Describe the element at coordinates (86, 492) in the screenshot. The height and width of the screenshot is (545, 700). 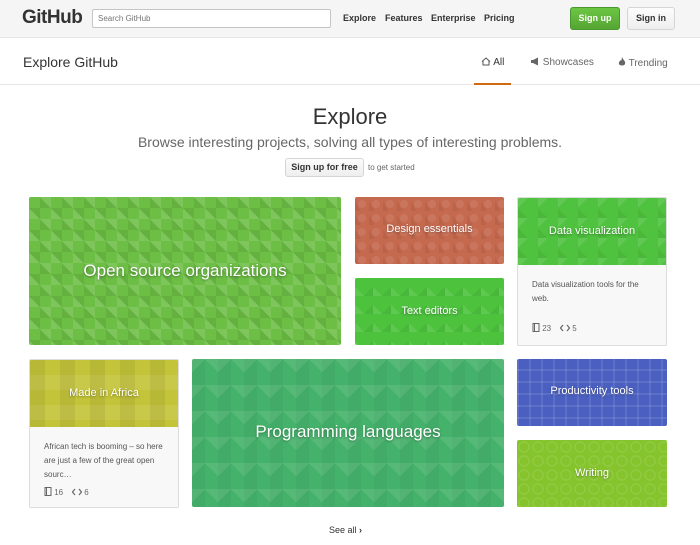
I see `code-count: 6` at that location.